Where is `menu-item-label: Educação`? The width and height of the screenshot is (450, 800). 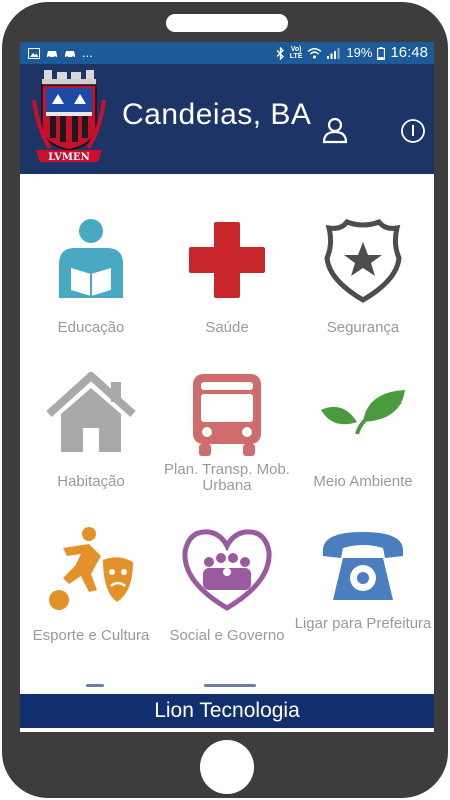
menu-item-label: Educação is located at coordinates (91, 327).